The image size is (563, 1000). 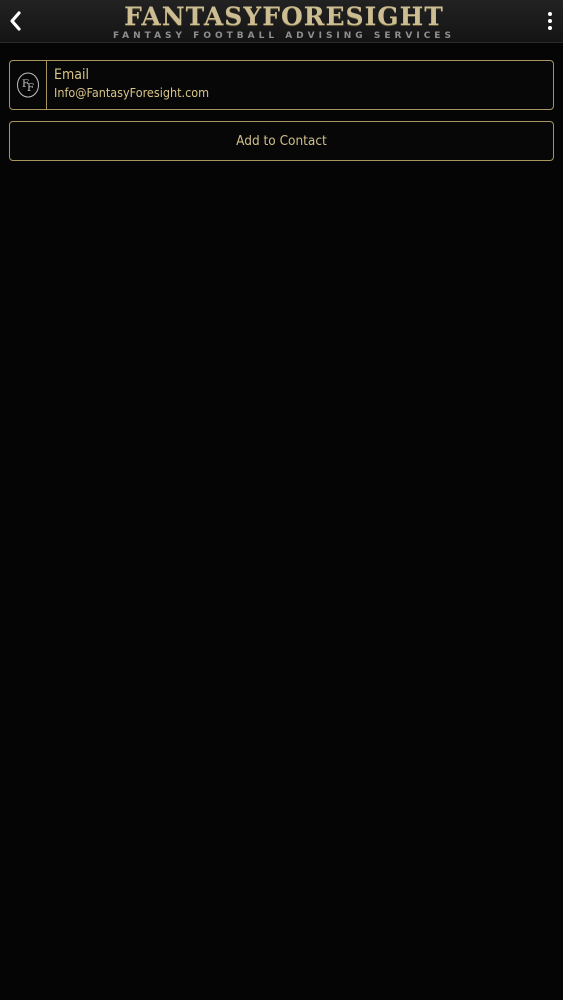 I want to click on overflow-menu-button, so click(x=550, y=21).